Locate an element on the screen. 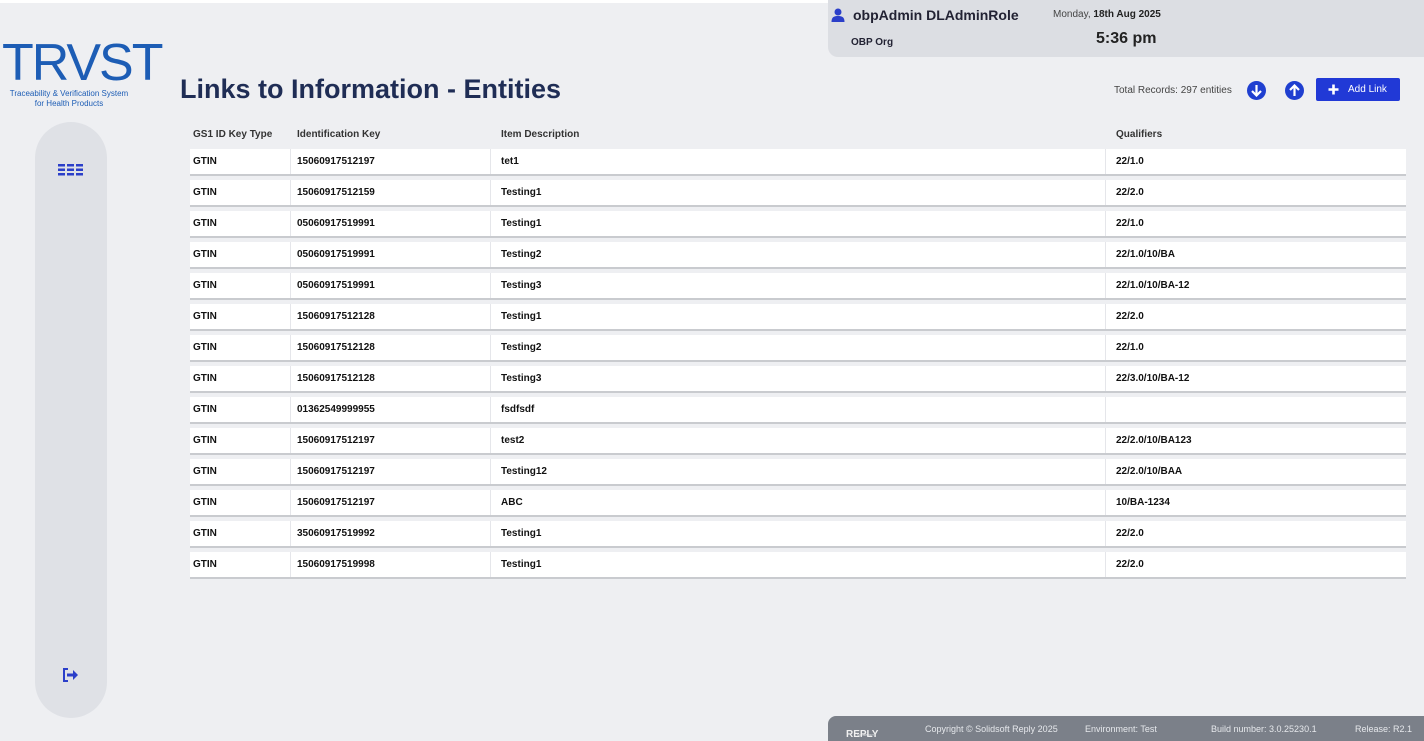  logout-icon is located at coordinates (71, 675).